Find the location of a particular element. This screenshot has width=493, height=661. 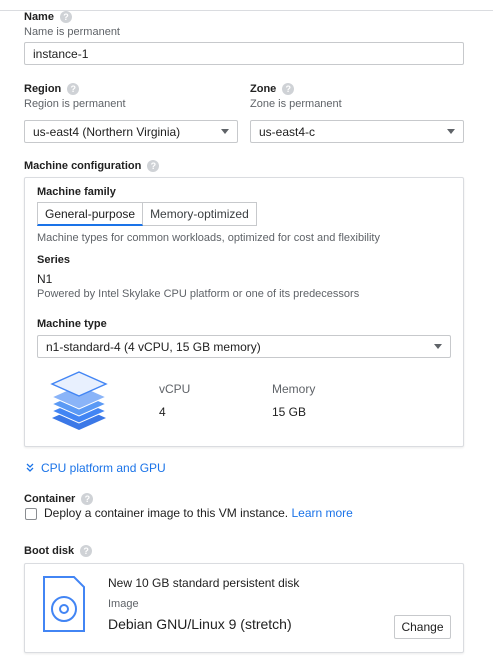

tab-general-purpose: General-purpose is located at coordinates (90, 214).